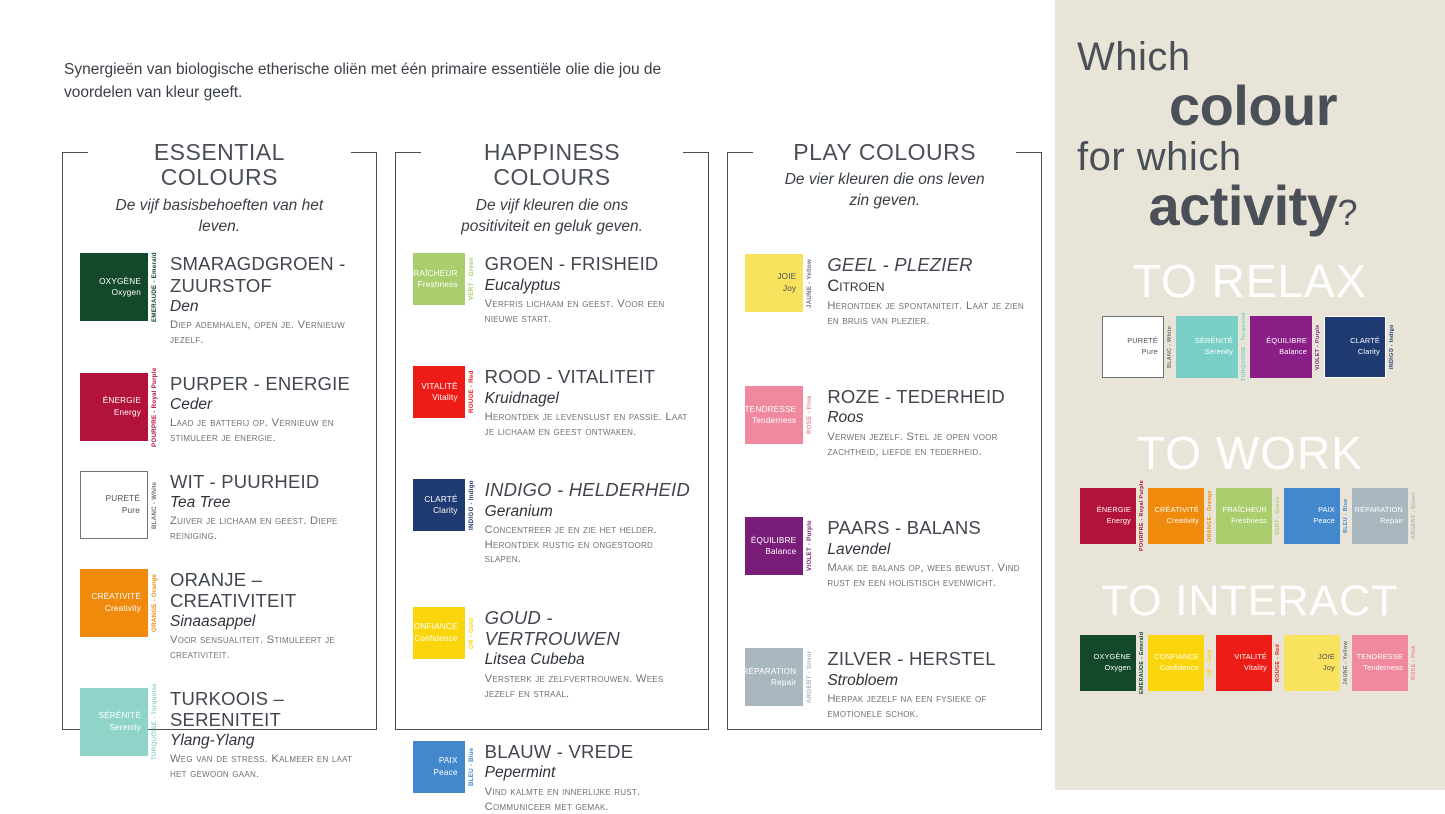  I want to click on activity-swatch-vertical-label: ARGENT - Silver, so click(1414, 516).